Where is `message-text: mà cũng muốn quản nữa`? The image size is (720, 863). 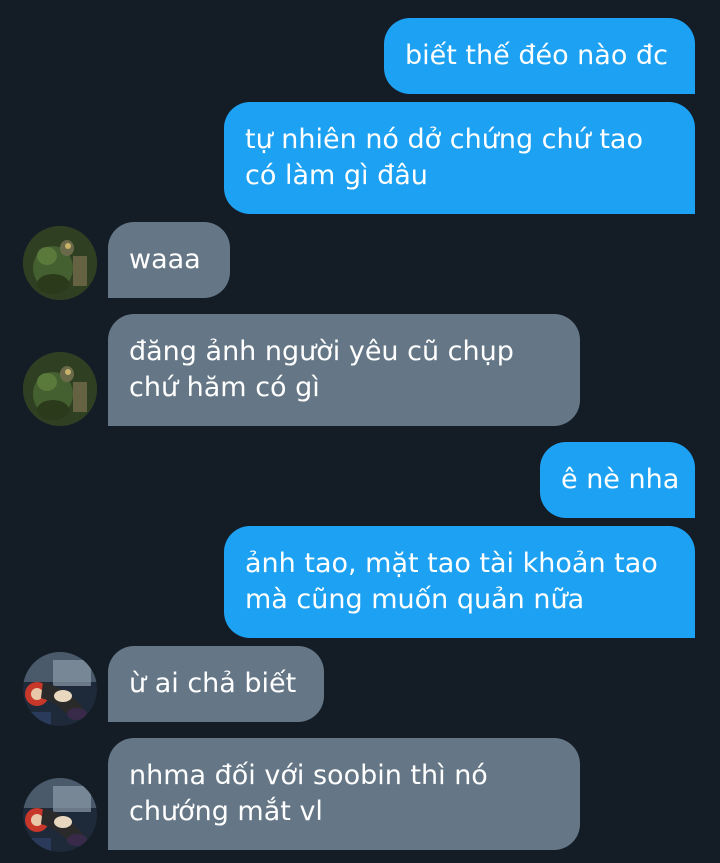
message-text: mà cũng muốn quản nữa is located at coordinates (415, 599).